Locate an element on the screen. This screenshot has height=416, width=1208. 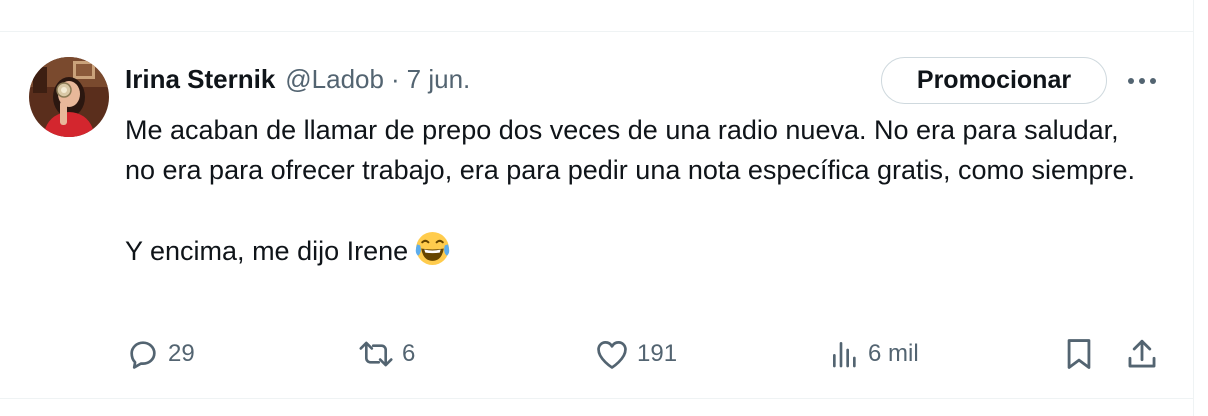
share-icon is located at coordinates (1142, 354).